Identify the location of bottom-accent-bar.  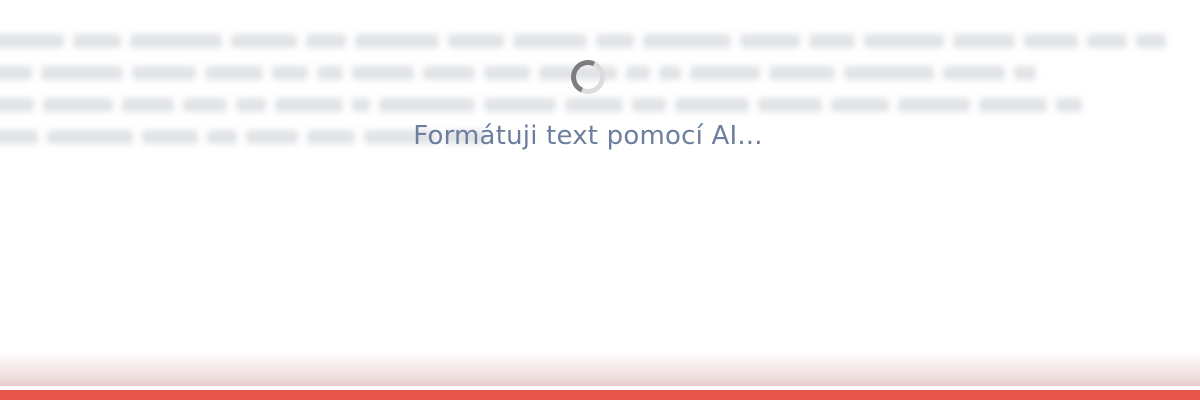
(600, 395).